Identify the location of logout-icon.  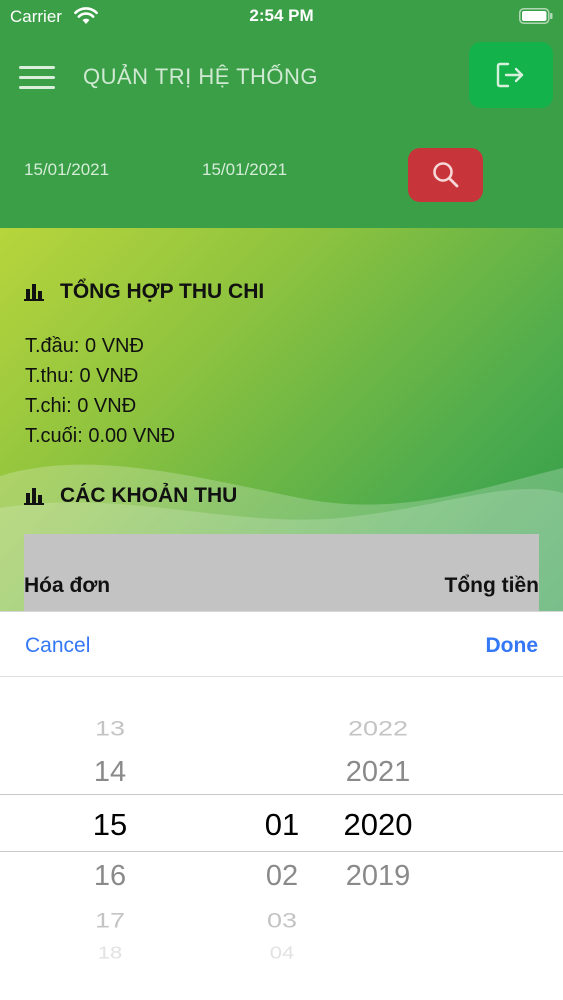
(510, 75).